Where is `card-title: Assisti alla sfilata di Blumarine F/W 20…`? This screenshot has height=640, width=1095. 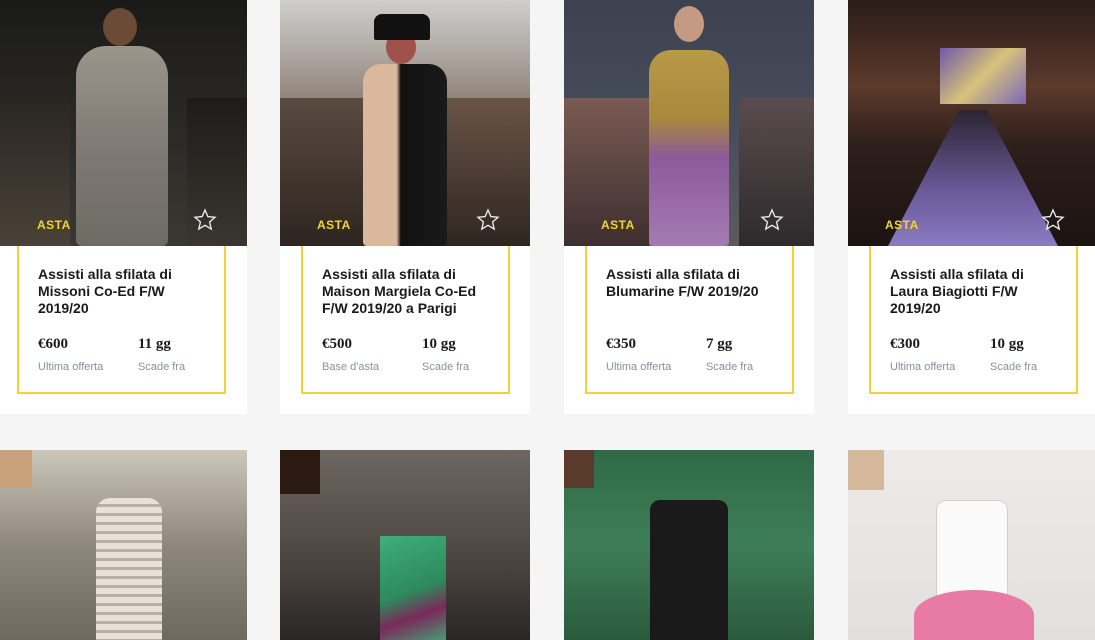 card-title: Assisti alla sfilata di Blumarine F/W 20… is located at coordinates (693, 283).